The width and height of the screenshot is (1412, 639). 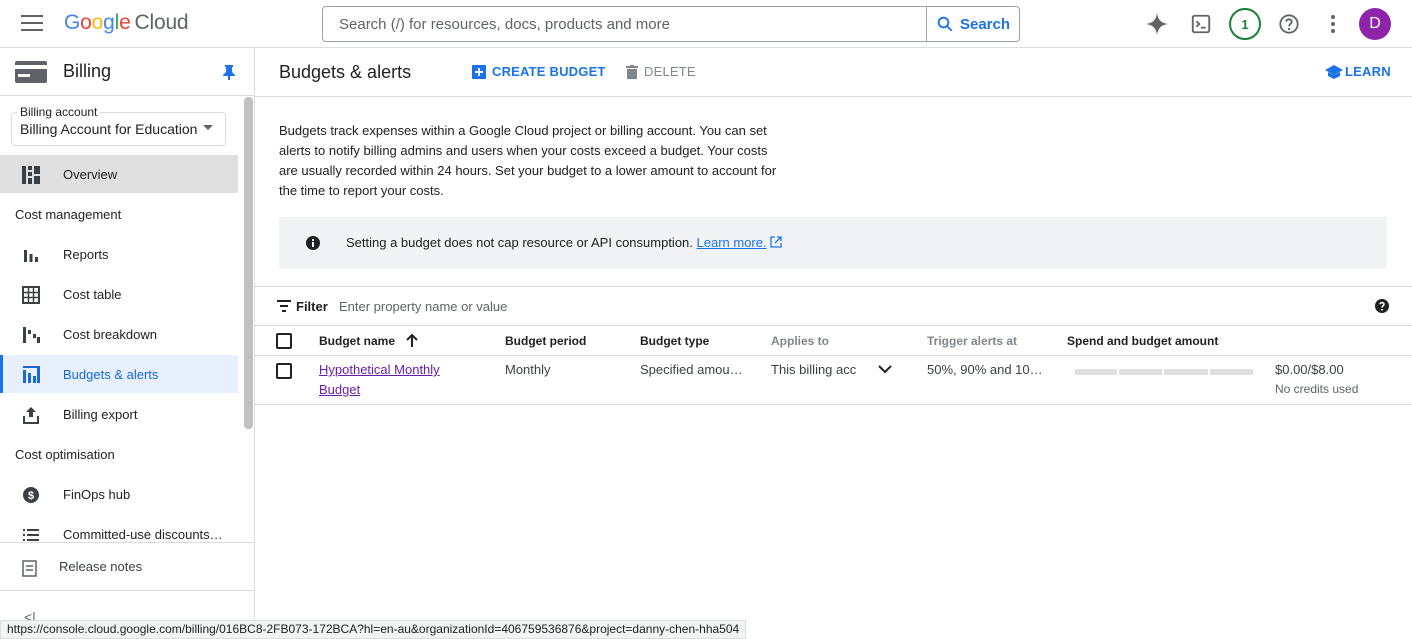 I want to click on chevron-down-icon, so click(x=885, y=369).